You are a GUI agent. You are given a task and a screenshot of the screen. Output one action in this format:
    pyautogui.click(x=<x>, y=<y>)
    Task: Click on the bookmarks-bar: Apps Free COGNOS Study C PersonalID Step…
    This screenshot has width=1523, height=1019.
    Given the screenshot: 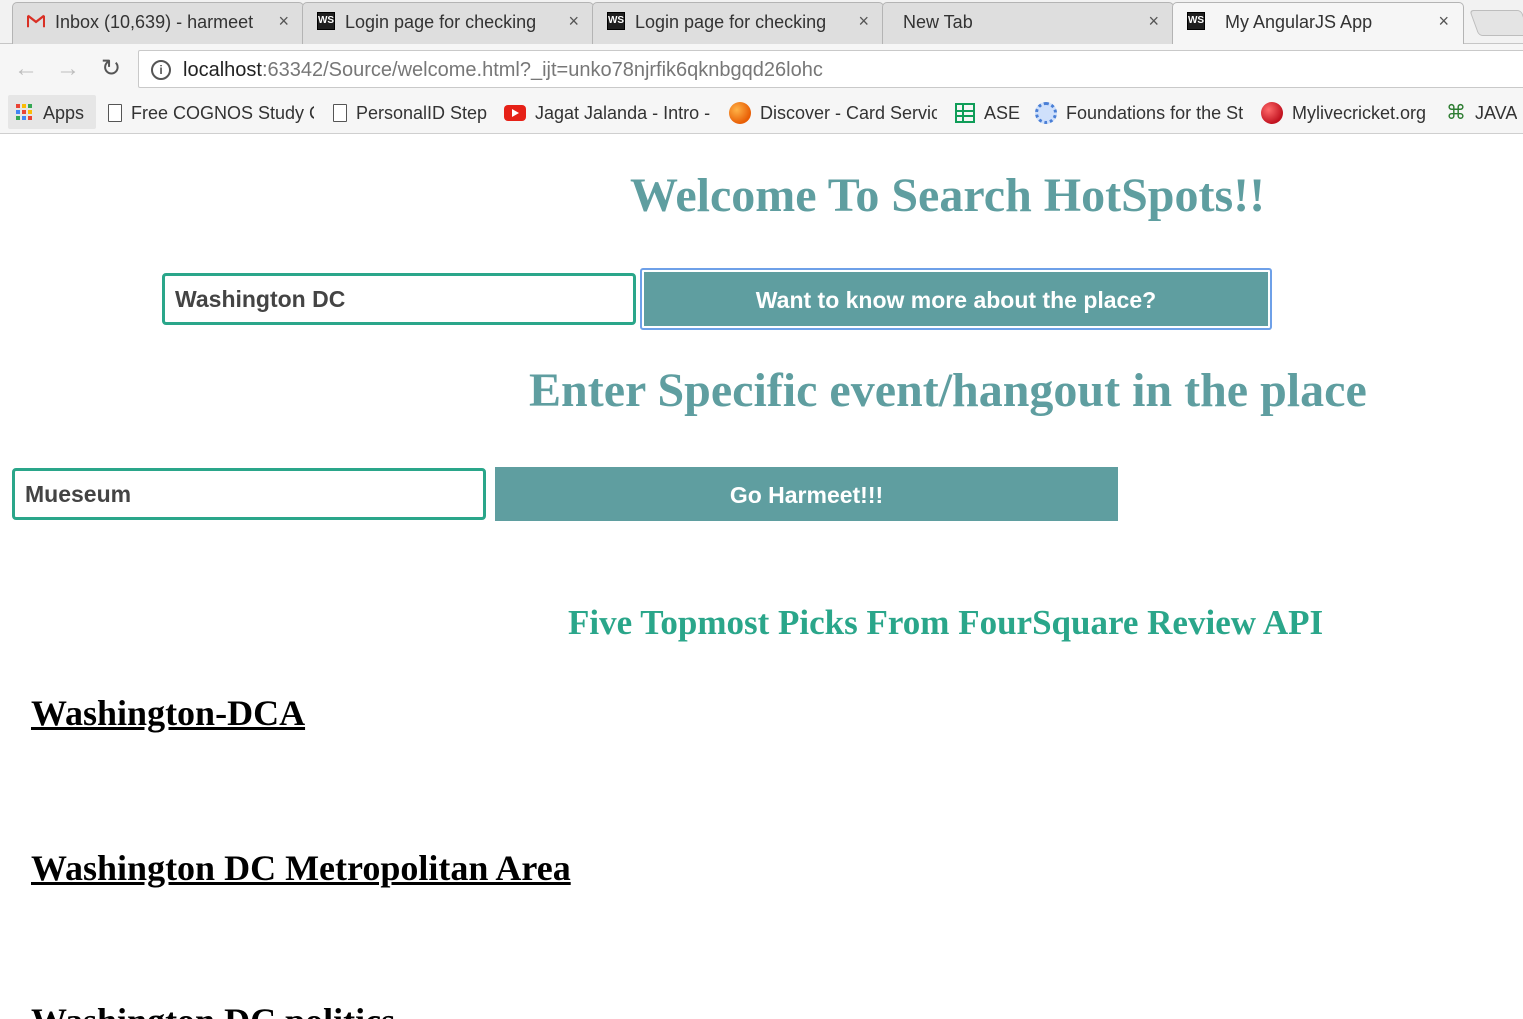 What is the action you would take?
    pyautogui.click(x=761, y=113)
    